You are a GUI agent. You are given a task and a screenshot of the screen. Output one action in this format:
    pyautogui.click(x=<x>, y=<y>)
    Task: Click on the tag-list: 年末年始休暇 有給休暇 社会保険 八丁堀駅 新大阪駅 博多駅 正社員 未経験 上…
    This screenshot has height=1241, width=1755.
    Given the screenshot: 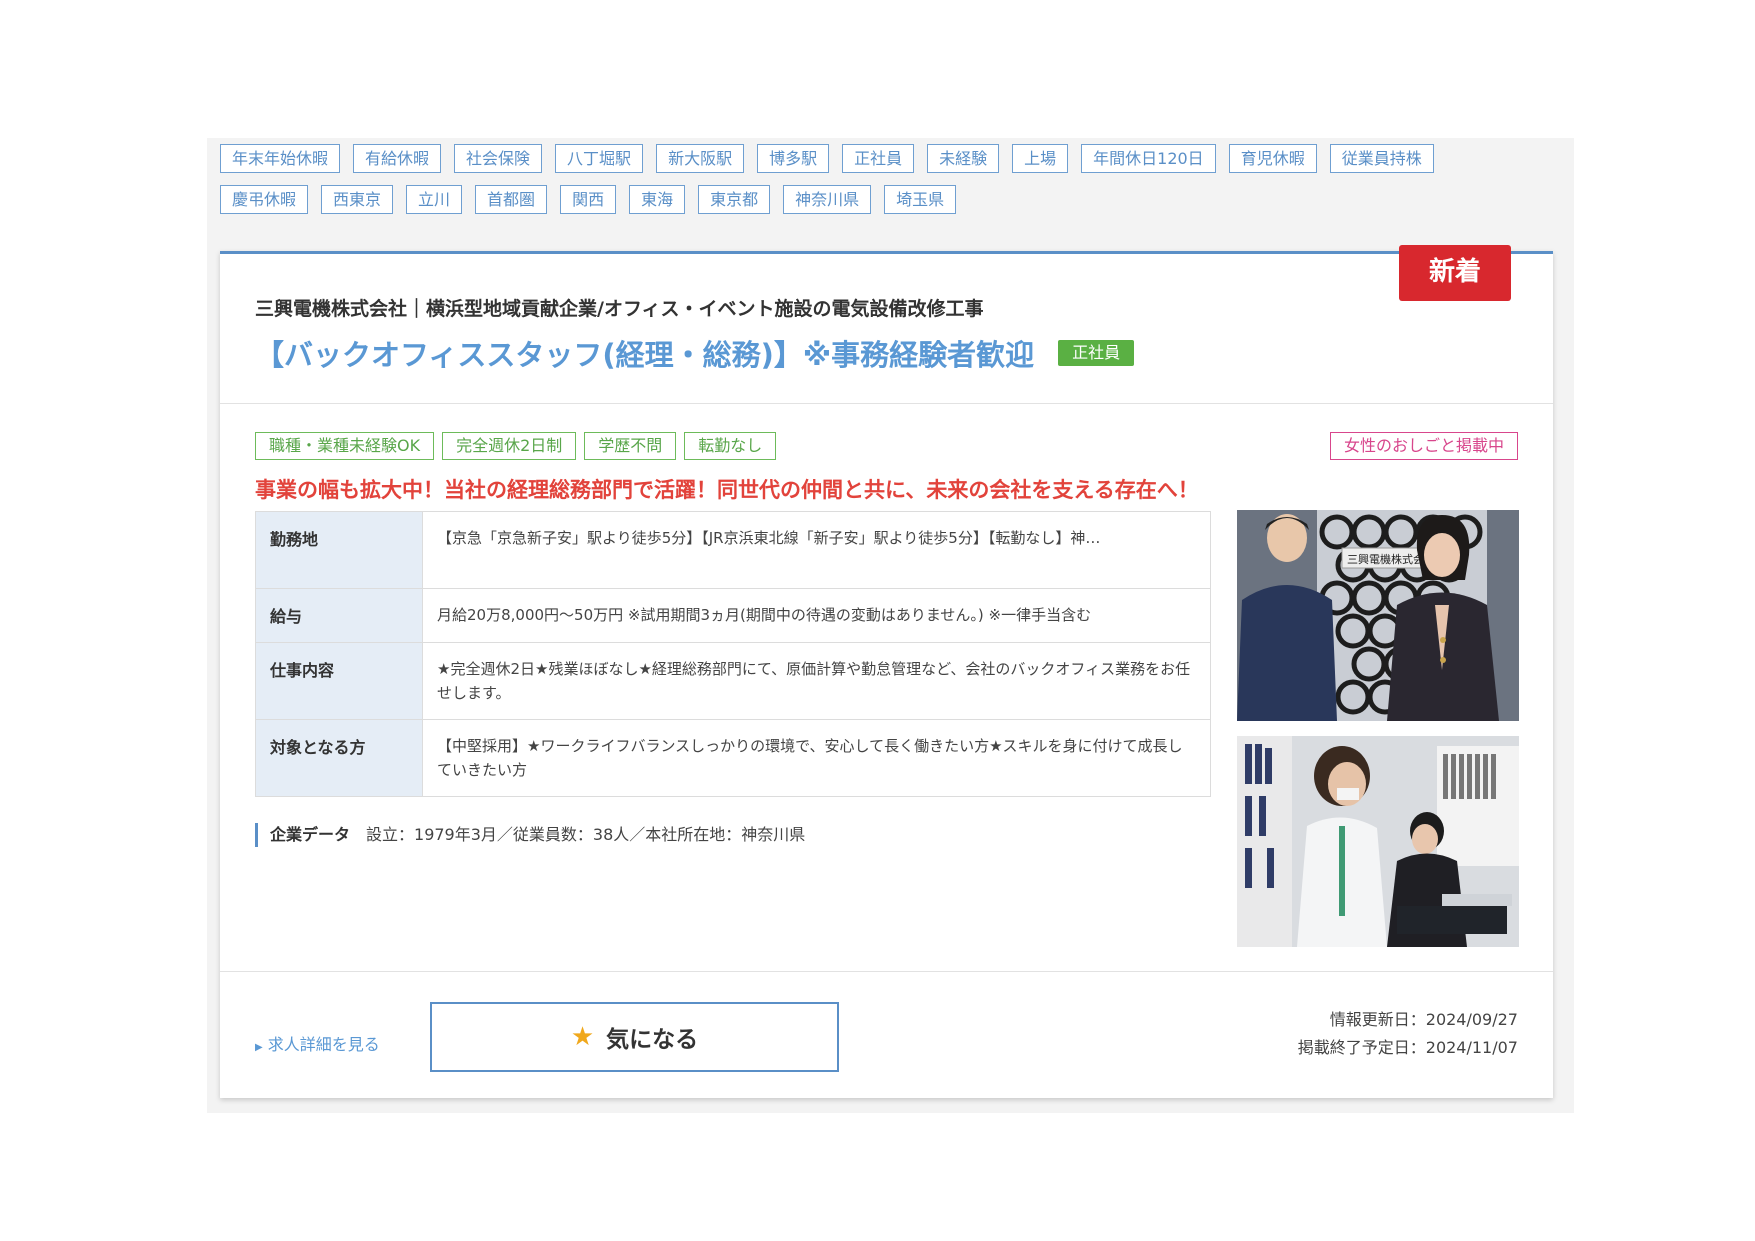 What is the action you would take?
    pyautogui.click(x=880, y=185)
    